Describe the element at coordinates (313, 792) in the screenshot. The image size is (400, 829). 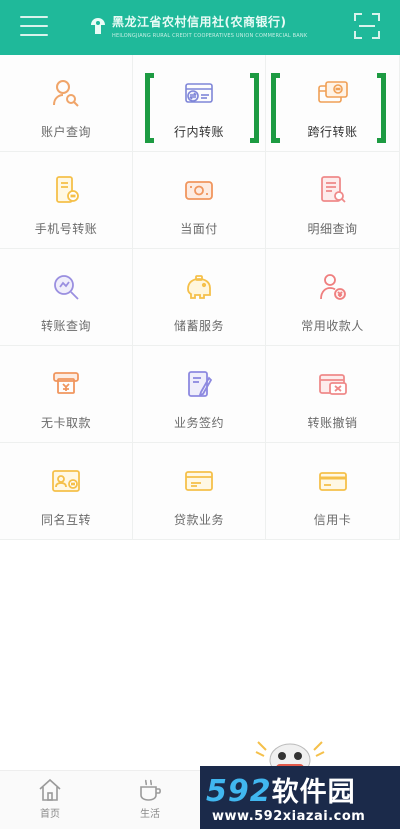
I see `watermark-brand-cn: 软件园` at that location.